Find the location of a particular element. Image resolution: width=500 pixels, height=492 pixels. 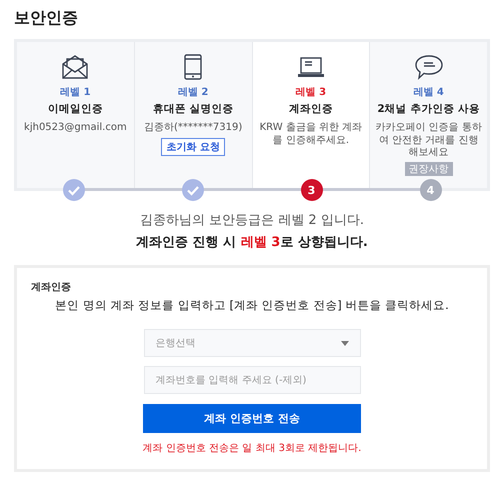

step-detail: KRW 출금을 위한 계좌를 인증해주세요. is located at coordinates (311, 134).